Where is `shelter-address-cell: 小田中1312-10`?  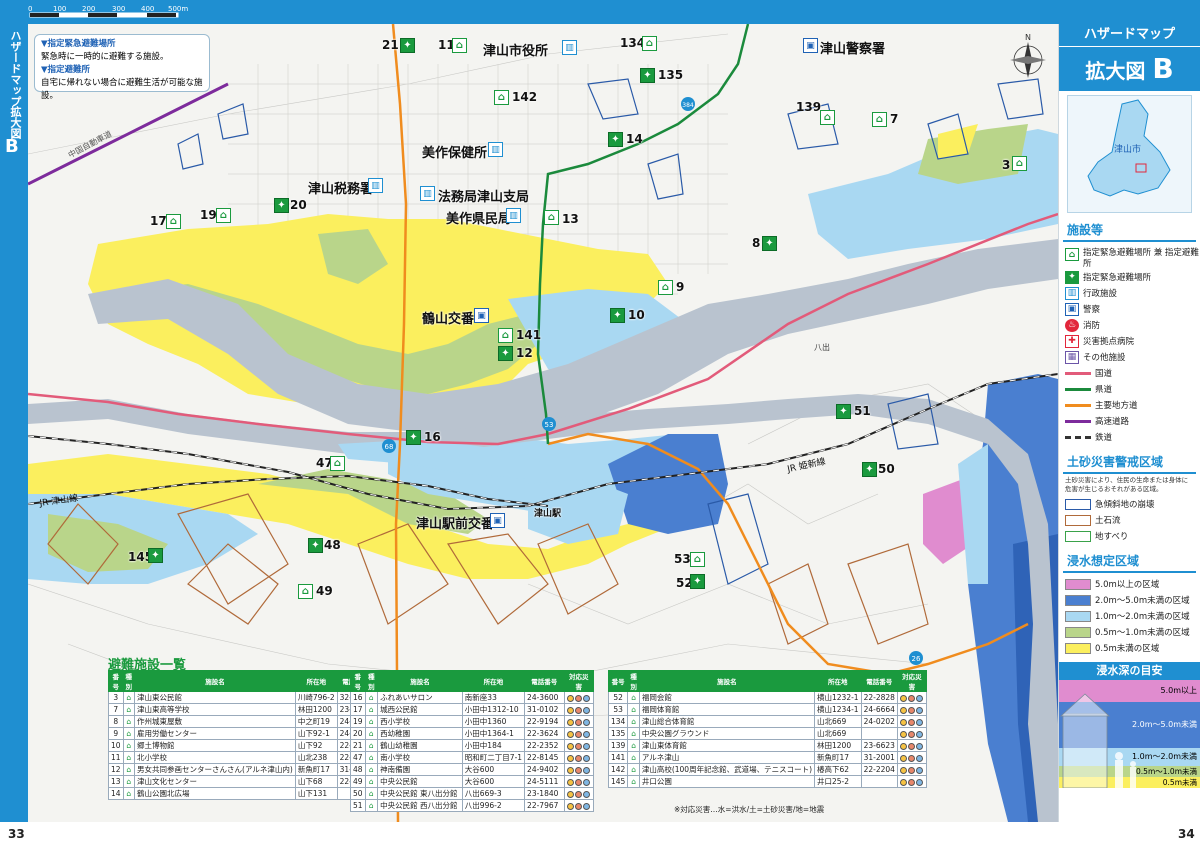 shelter-address-cell: 小田中1312-10 is located at coordinates (493, 709).